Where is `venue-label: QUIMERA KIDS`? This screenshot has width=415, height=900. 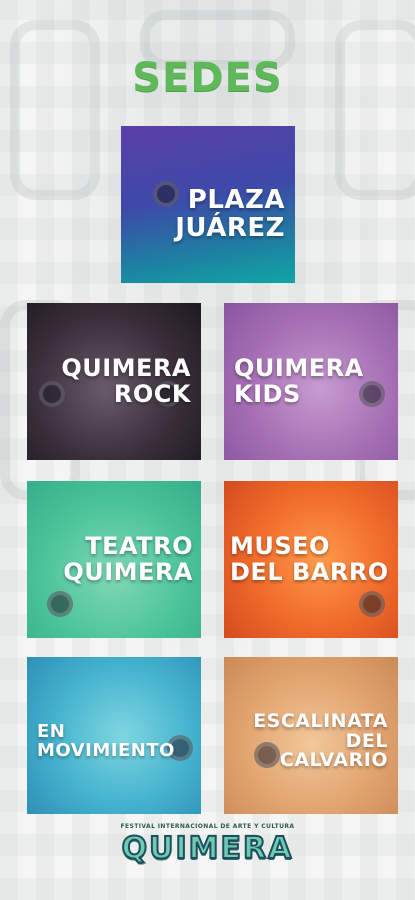
venue-label: QUIMERA KIDS is located at coordinates (299, 381).